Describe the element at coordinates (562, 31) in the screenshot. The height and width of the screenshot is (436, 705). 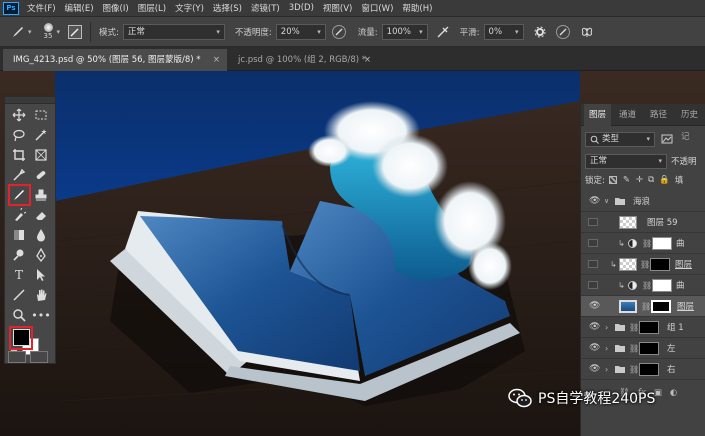
I see `pressure-size-button` at that location.